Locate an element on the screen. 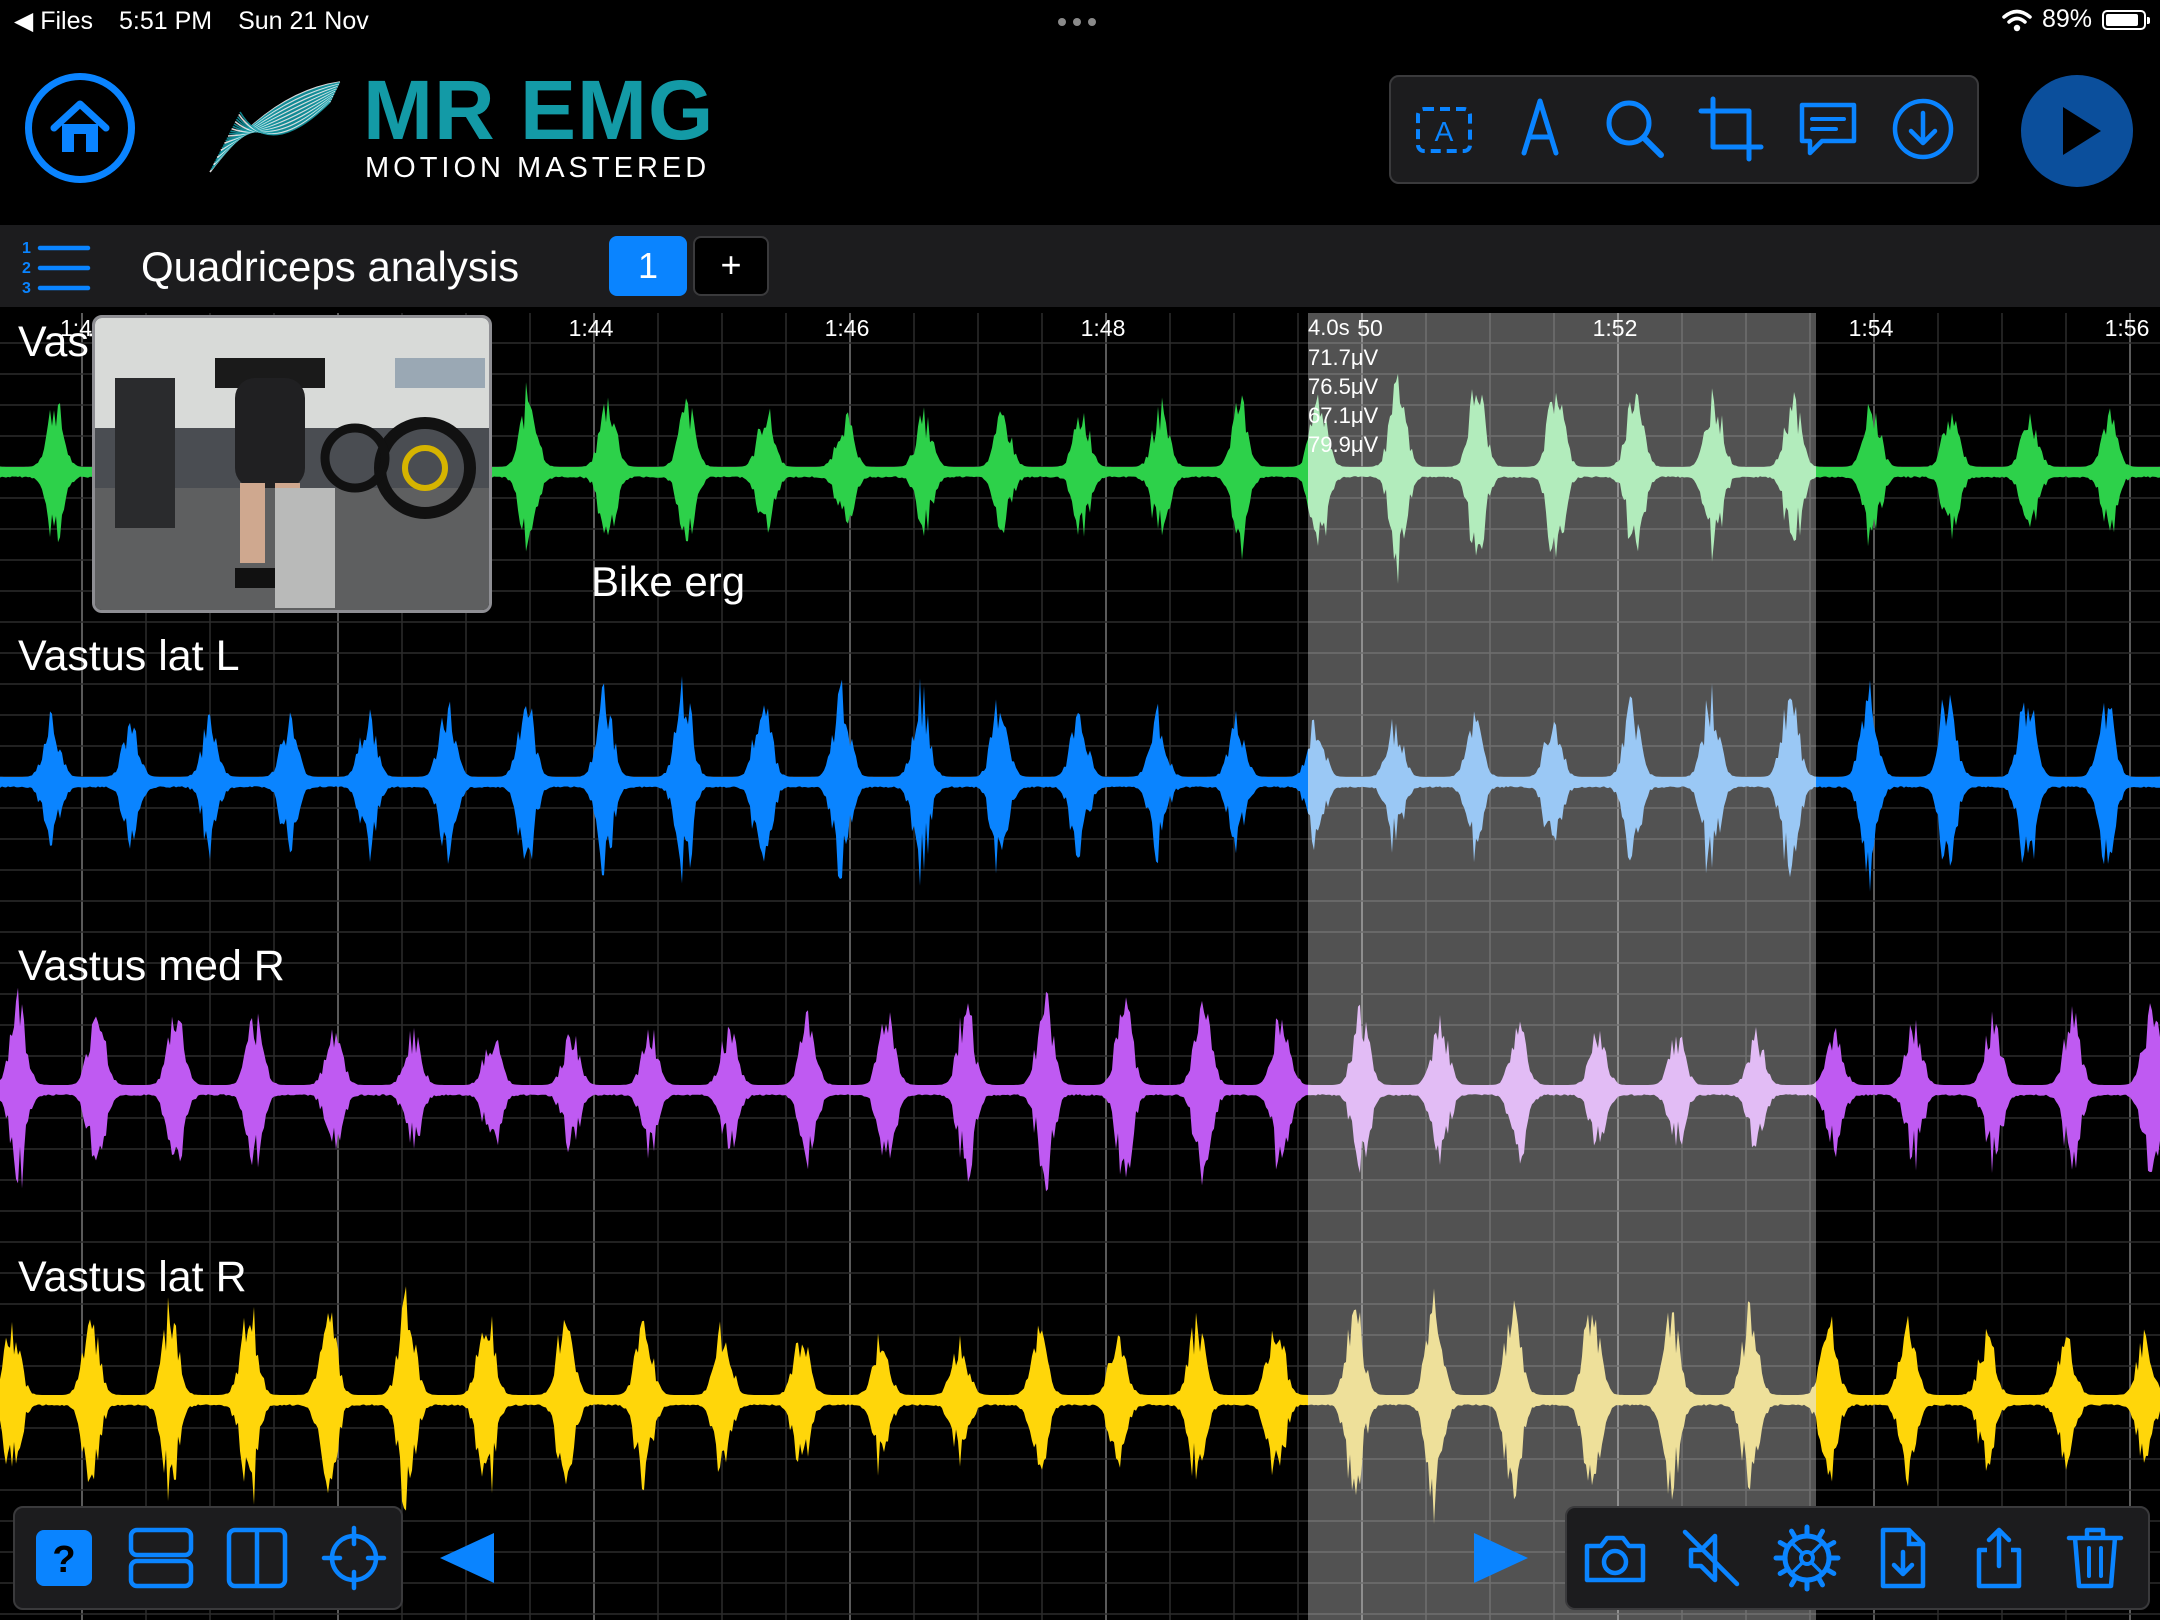 This screenshot has height=1620, width=2160. home-button is located at coordinates (80, 128).